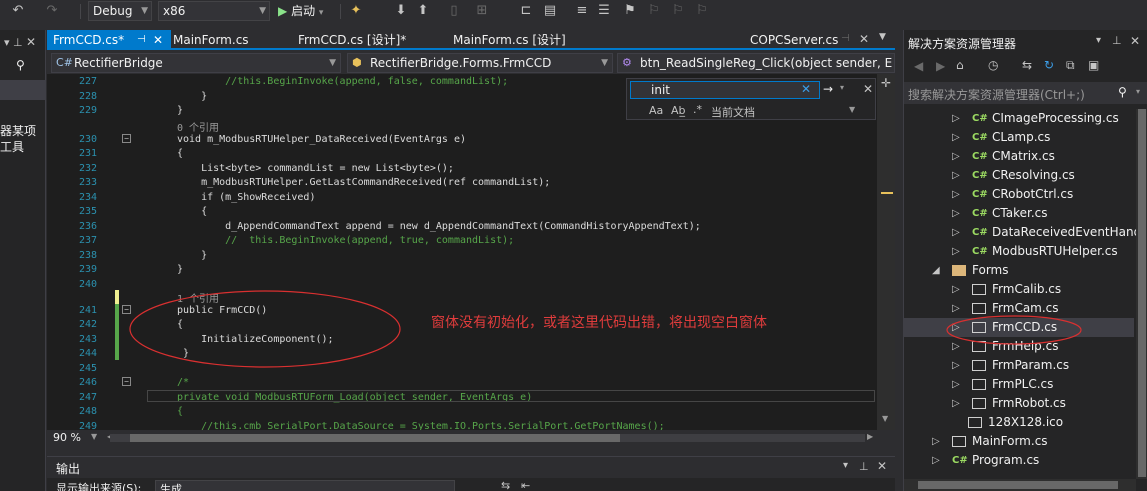  I want to click on output-tool-icon: ⇆, so click(505, 485).